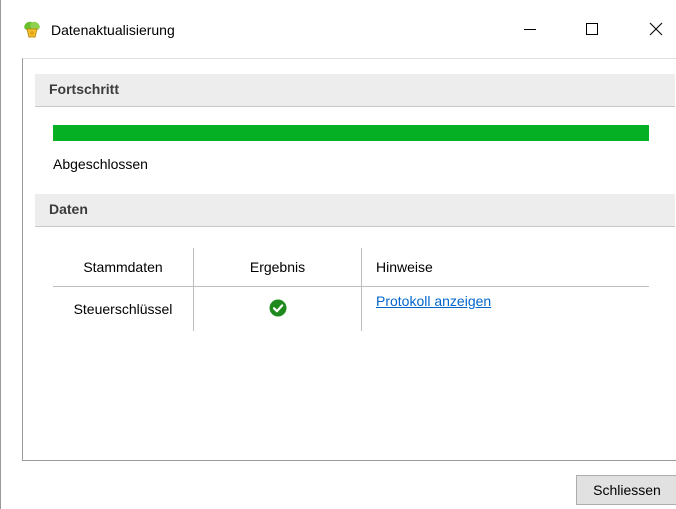 The height and width of the screenshot is (509, 676). Describe the element at coordinates (506, 309) in the screenshot. I see `row-hinweise-cell: Protokoll anzeigen` at that location.